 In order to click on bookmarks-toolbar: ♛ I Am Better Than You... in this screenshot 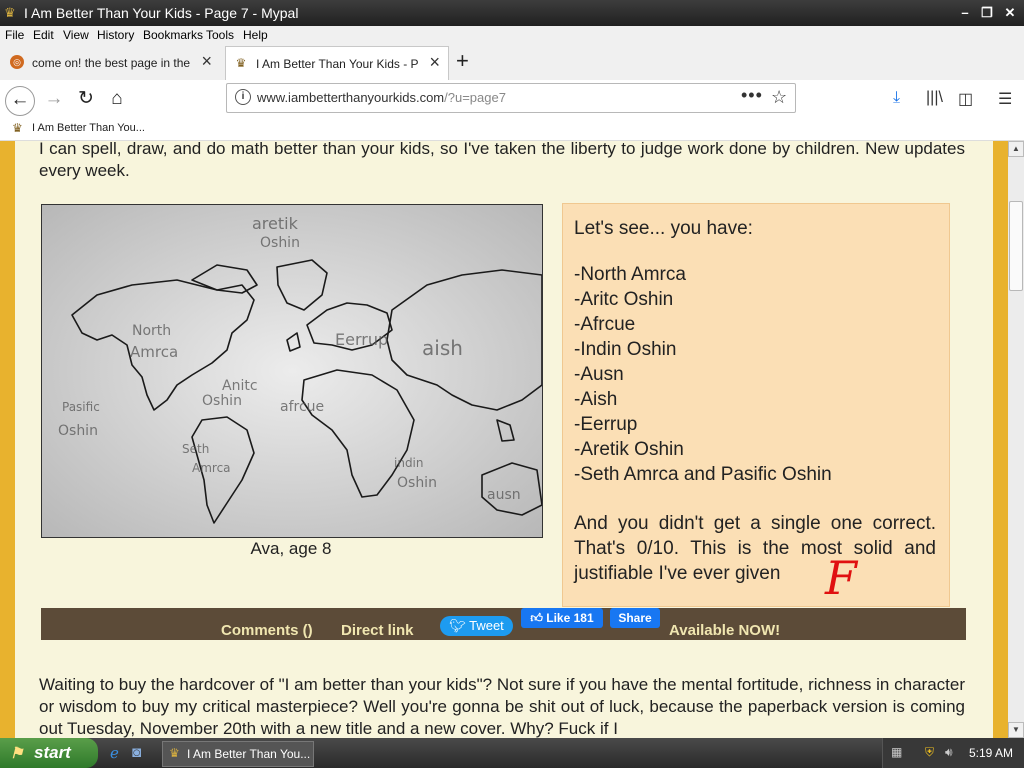, I will do `click(512, 129)`.